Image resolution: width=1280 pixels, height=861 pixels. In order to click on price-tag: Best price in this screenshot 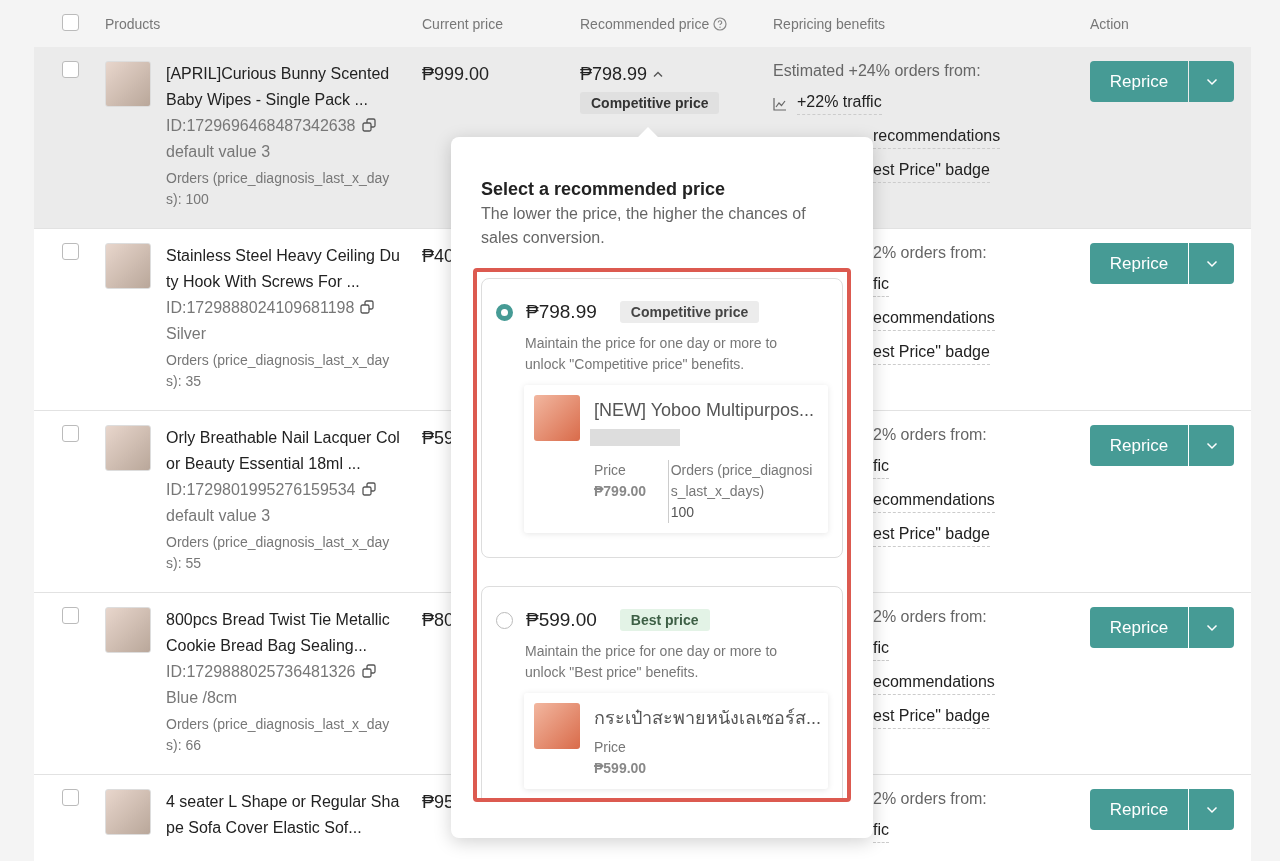, I will do `click(664, 620)`.